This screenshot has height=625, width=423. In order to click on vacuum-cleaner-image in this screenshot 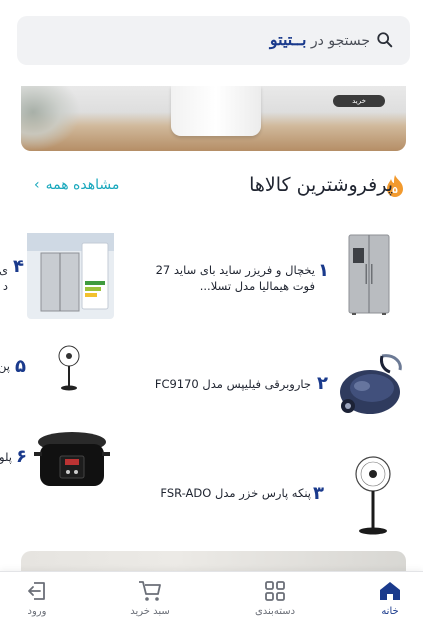, I will do `click(371, 384)`.